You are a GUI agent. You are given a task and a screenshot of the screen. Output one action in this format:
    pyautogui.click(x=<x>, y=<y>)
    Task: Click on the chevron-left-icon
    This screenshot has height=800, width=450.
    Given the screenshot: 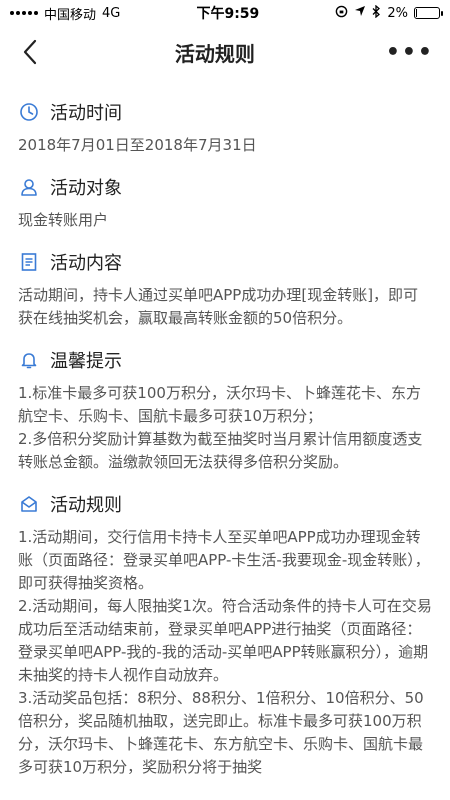 What is the action you would take?
    pyautogui.click(x=30, y=52)
    